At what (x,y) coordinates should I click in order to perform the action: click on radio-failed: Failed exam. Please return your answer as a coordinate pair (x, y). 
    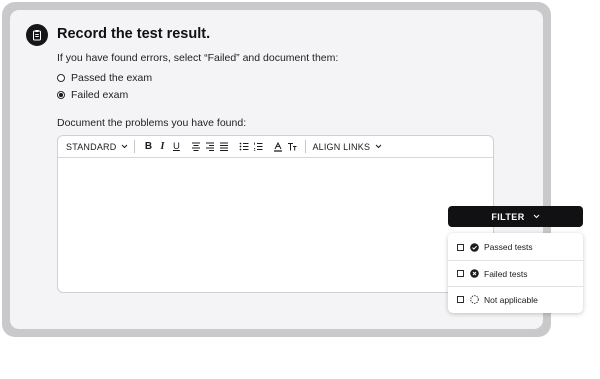
    Looking at the image, I should click on (92, 95).